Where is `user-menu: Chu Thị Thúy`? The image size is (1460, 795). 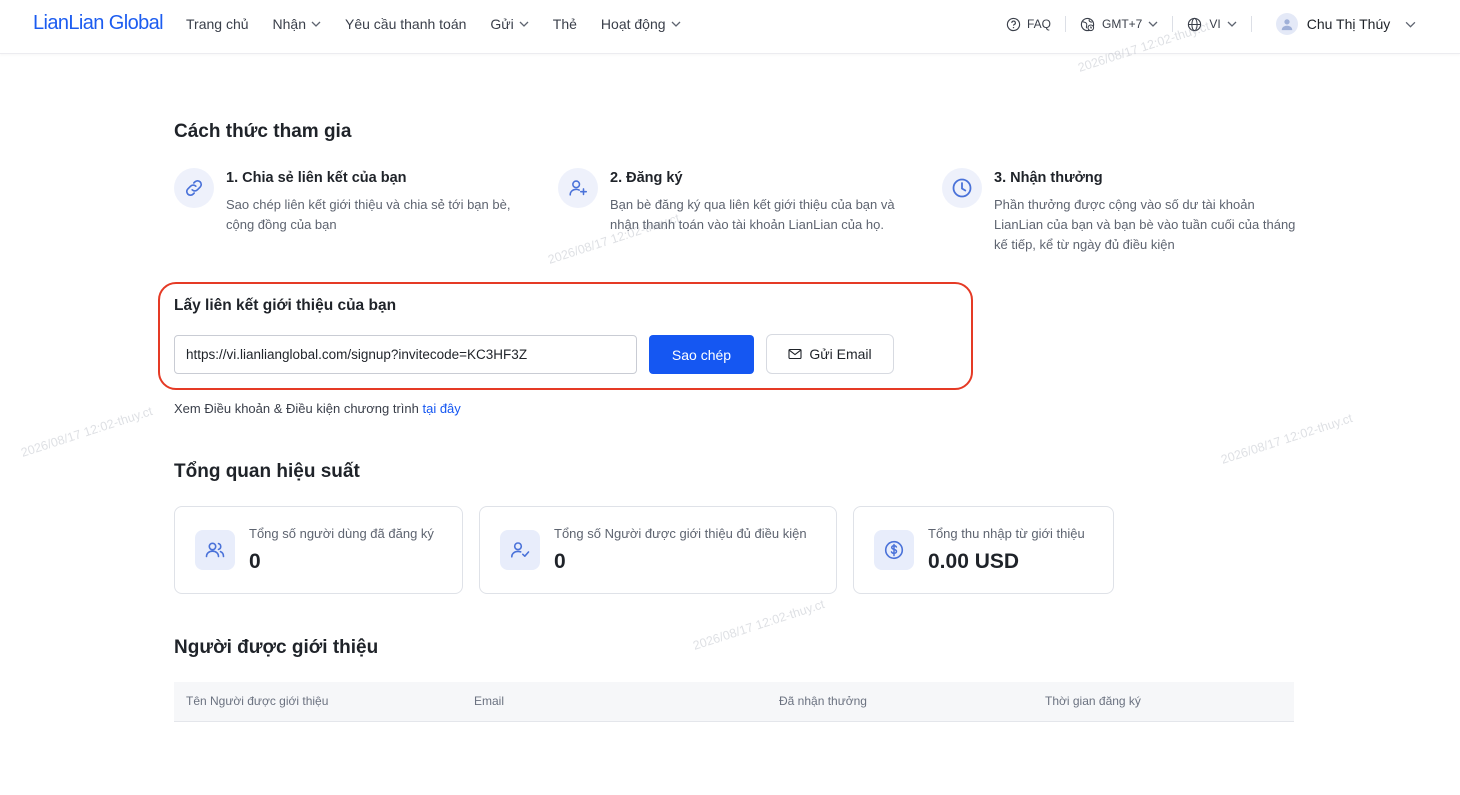
user-menu: Chu Thị Thúy is located at coordinates (1346, 24).